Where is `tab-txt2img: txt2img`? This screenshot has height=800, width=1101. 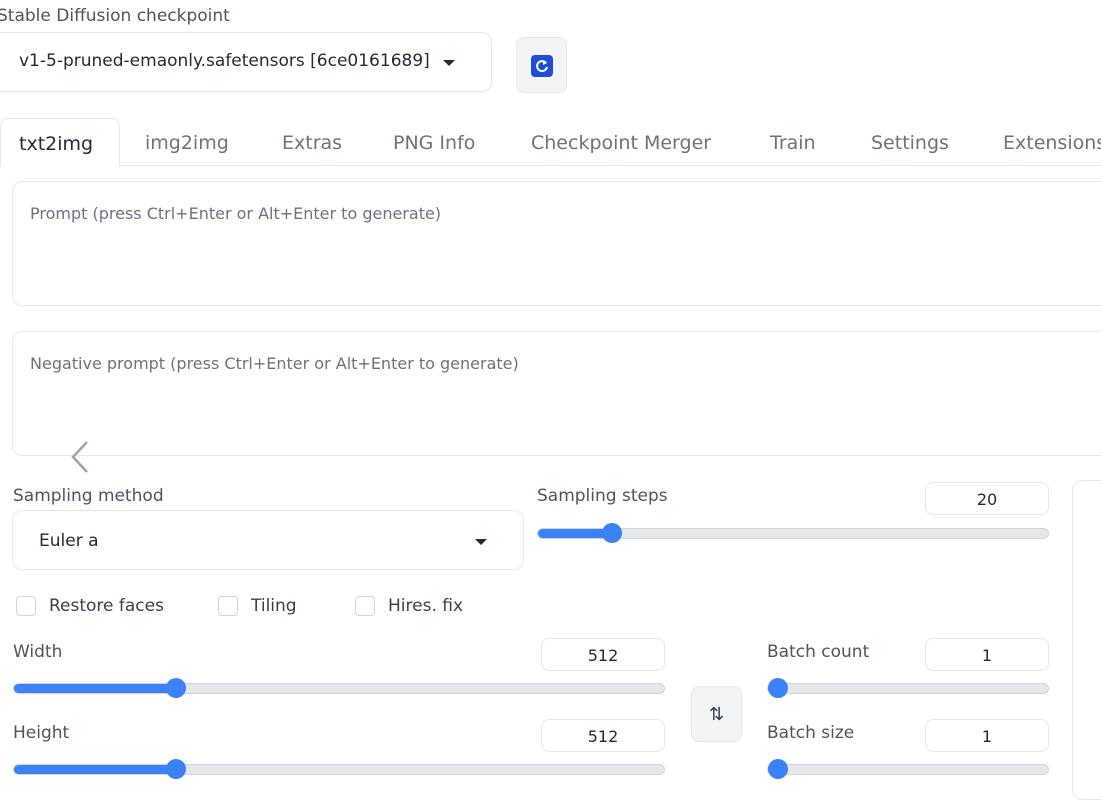 tab-txt2img: txt2img is located at coordinates (60, 142).